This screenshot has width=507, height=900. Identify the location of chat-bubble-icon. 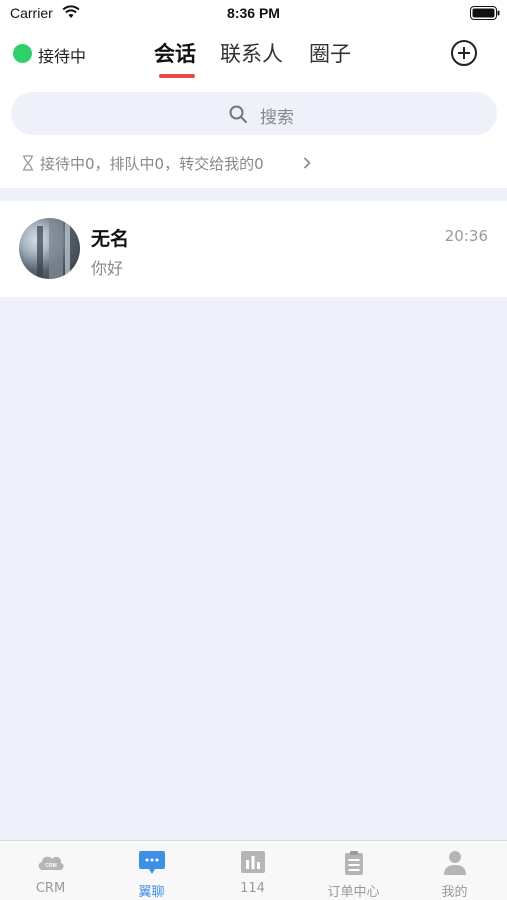
(152, 862).